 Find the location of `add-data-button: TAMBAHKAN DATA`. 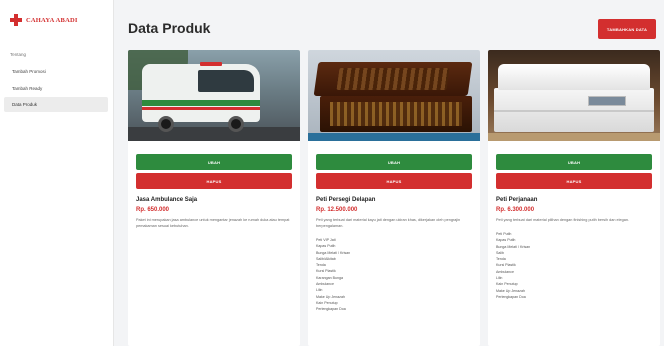

add-data-button: TAMBAHKAN DATA is located at coordinates (627, 29).